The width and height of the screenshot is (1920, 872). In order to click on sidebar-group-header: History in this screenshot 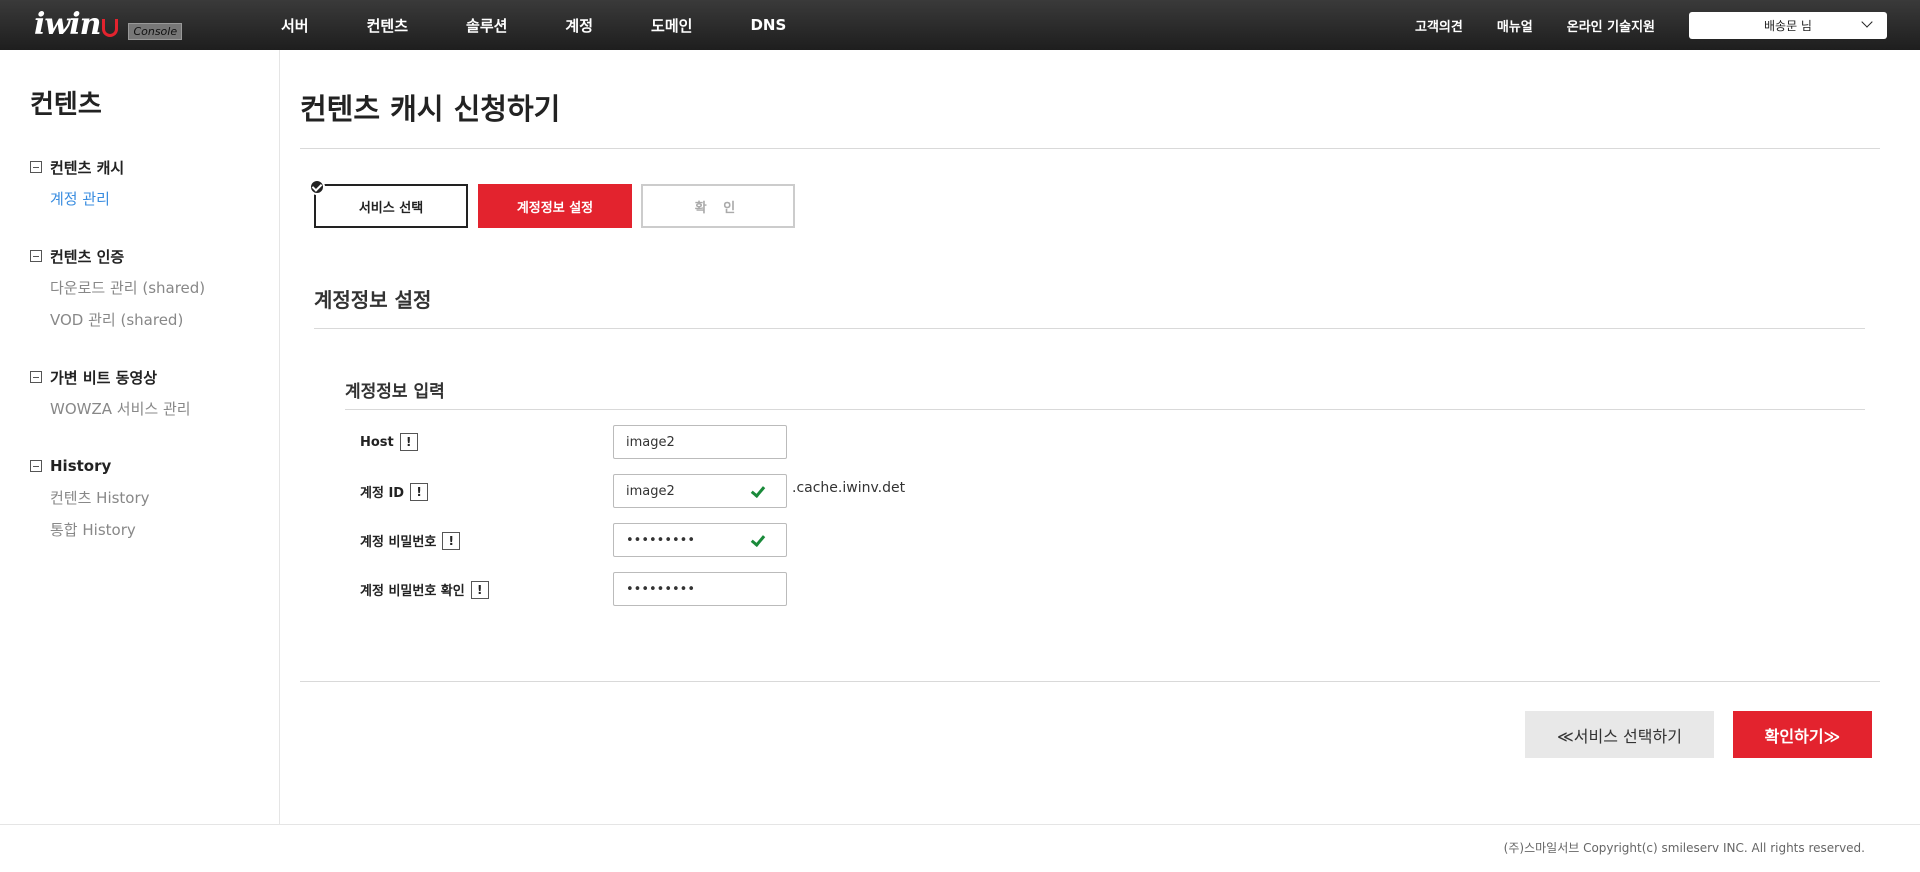, I will do `click(90, 466)`.